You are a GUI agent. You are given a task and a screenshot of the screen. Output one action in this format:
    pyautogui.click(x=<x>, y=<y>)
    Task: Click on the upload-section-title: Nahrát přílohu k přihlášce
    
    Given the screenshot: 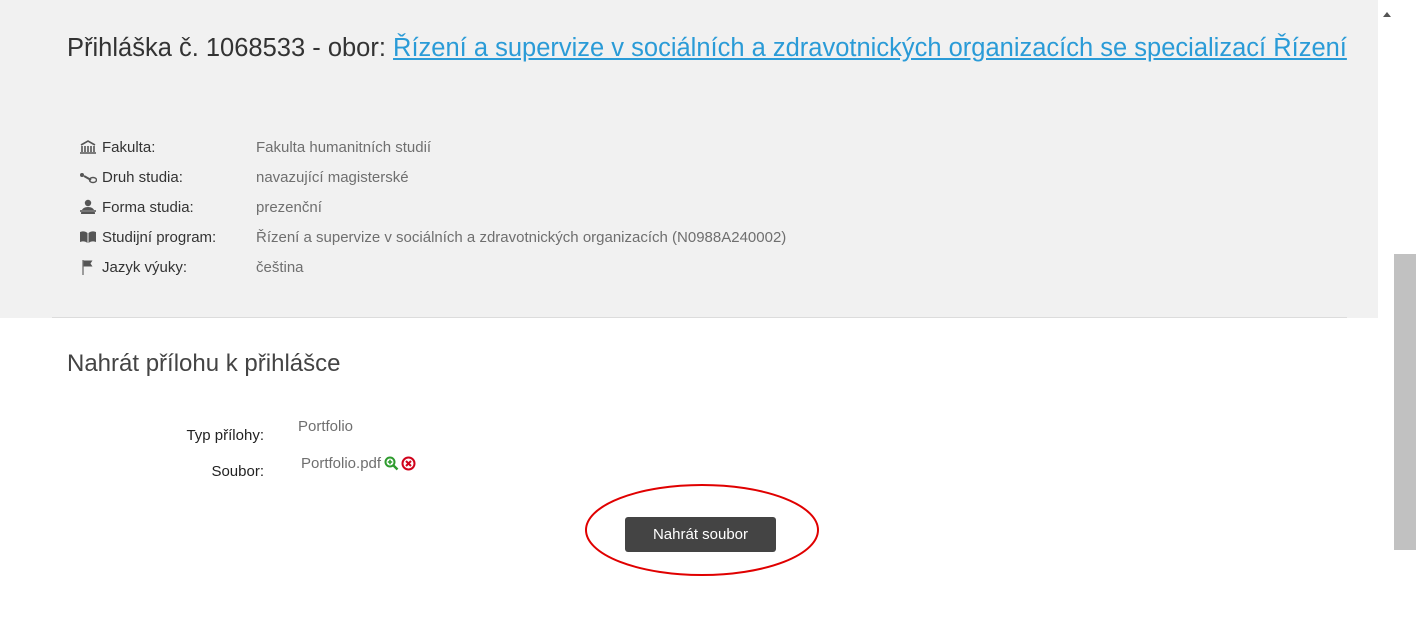 What is the action you would take?
    pyautogui.click(x=204, y=363)
    